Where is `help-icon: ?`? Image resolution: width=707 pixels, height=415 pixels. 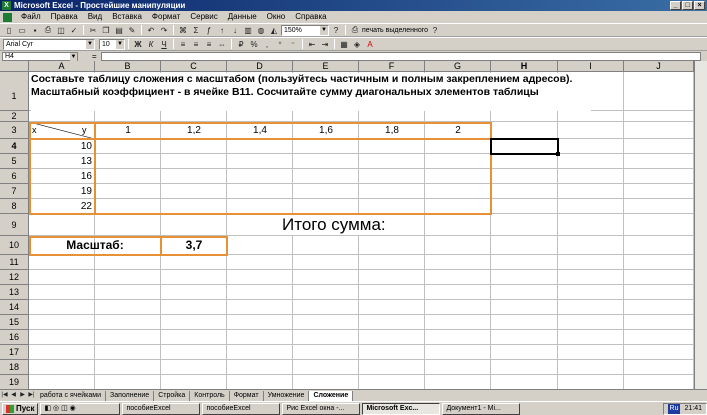
help-icon: ? is located at coordinates (336, 30).